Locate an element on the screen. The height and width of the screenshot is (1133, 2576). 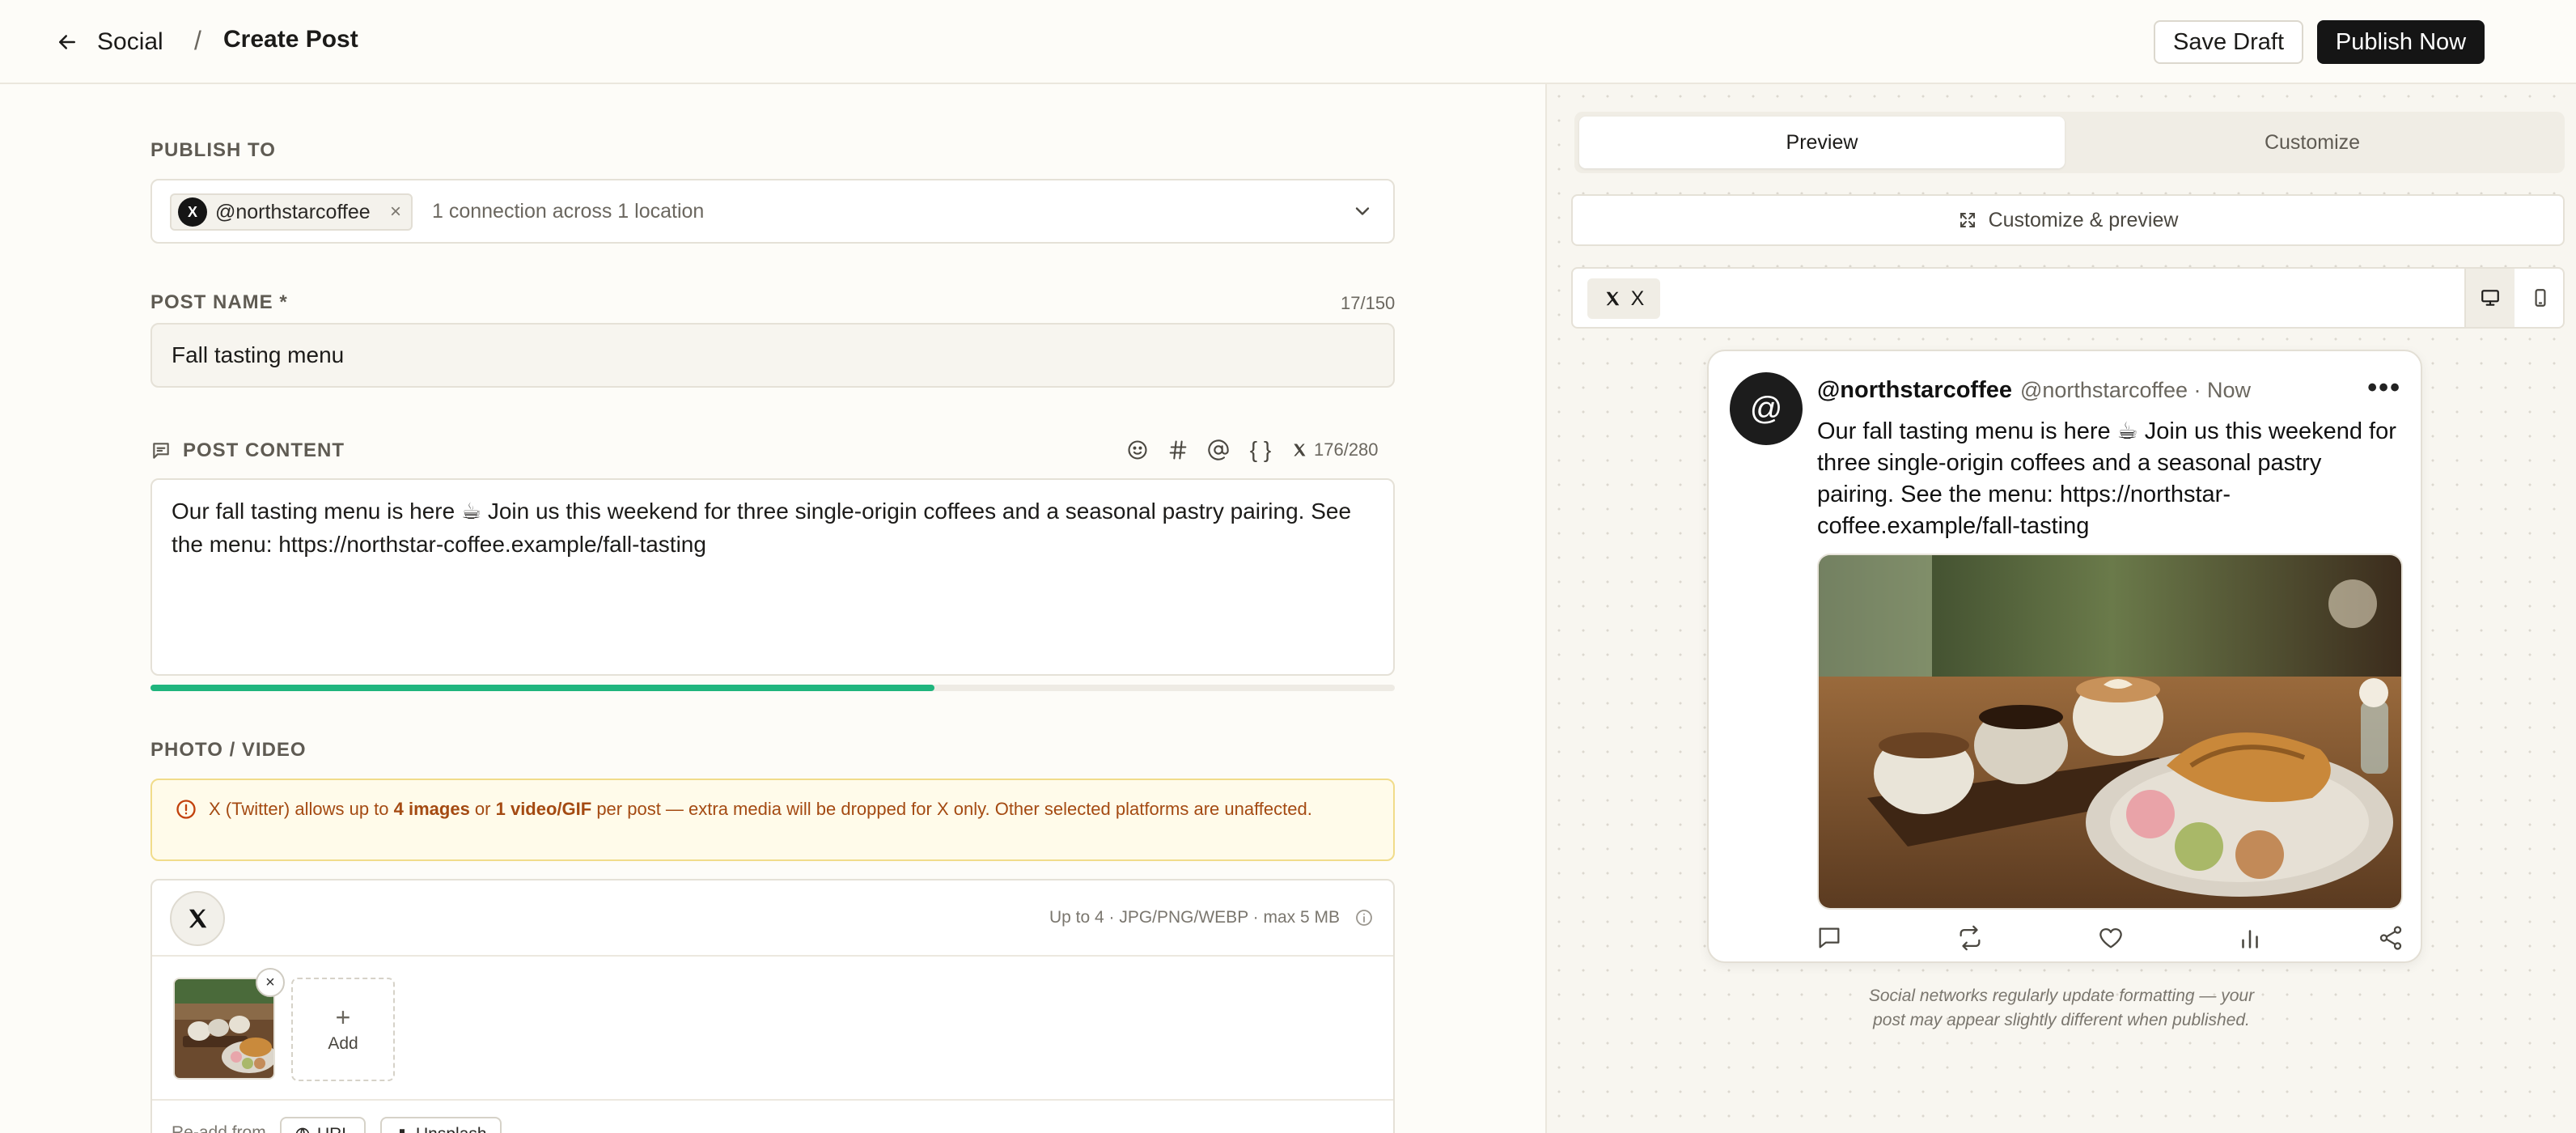
post-name-input: Fall tasting menu is located at coordinates (772, 355).